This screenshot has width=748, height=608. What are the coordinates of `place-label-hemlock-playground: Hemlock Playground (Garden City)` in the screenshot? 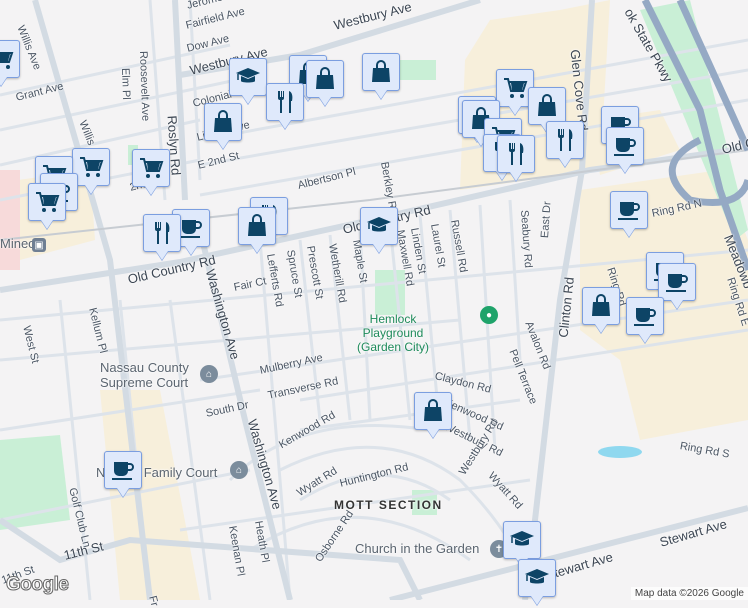 It's located at (393, 333).